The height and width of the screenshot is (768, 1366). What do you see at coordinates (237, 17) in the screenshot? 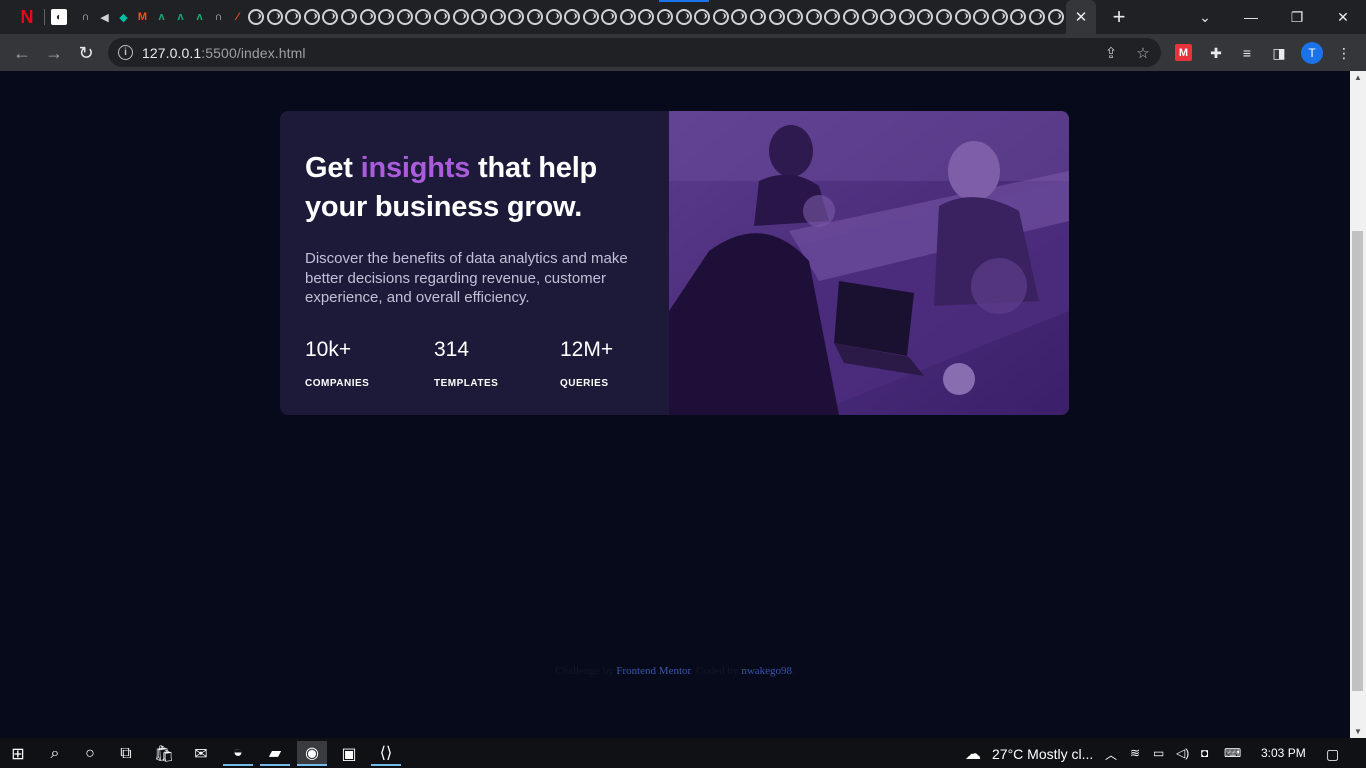
I see `flag-tab-icon: ⁄` at bounding box center [237, 17].